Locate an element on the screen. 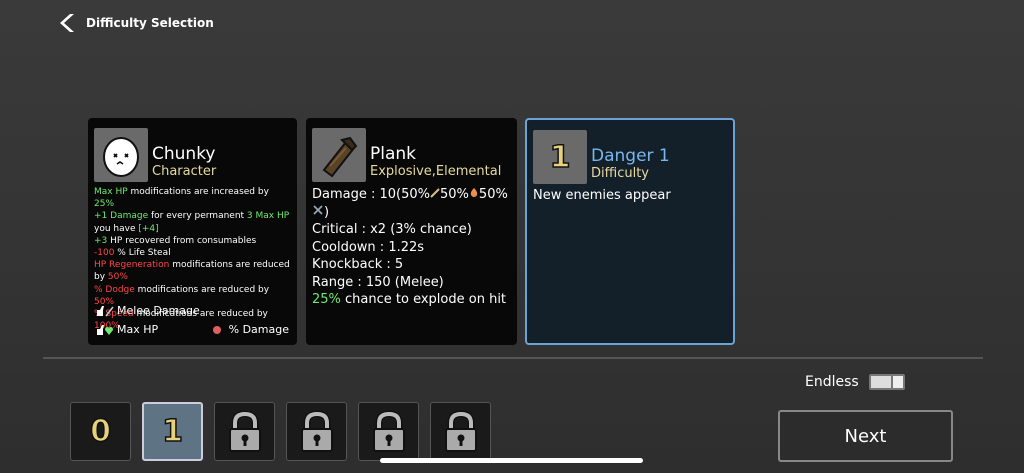 This screenshot has width=1024, height=473. thumbs-up-sword-icon is located at coordinates (105, 310).